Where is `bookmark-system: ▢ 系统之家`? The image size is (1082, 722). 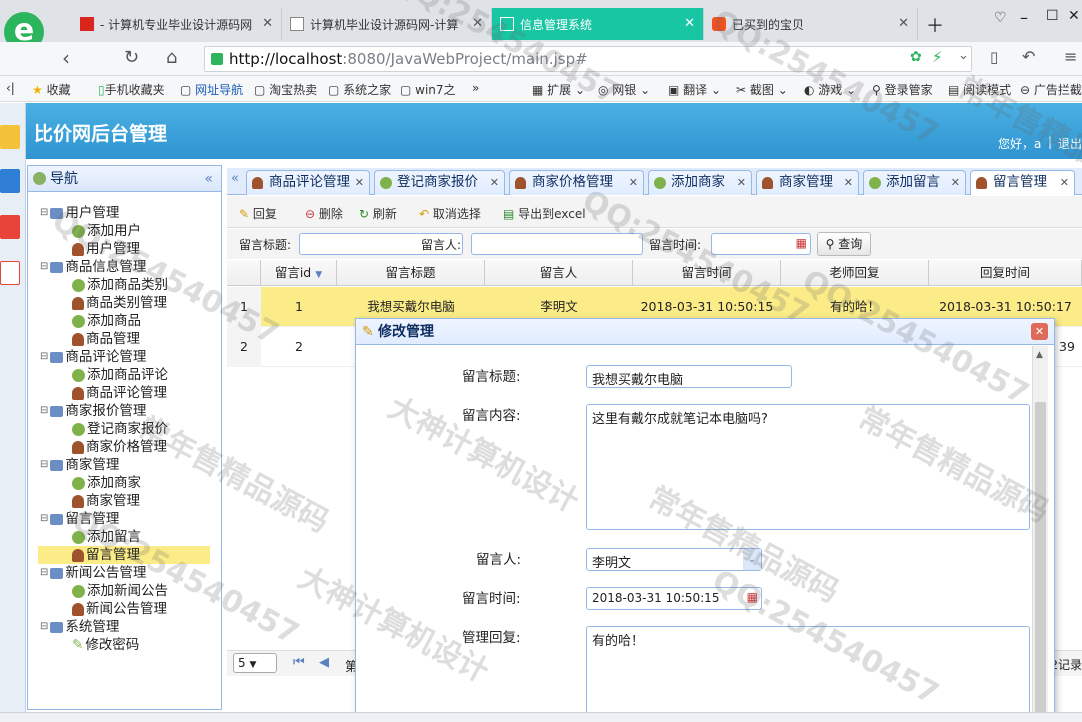
bookmark-system: ▢ 系统之家 is located at coordinates (359, 89).